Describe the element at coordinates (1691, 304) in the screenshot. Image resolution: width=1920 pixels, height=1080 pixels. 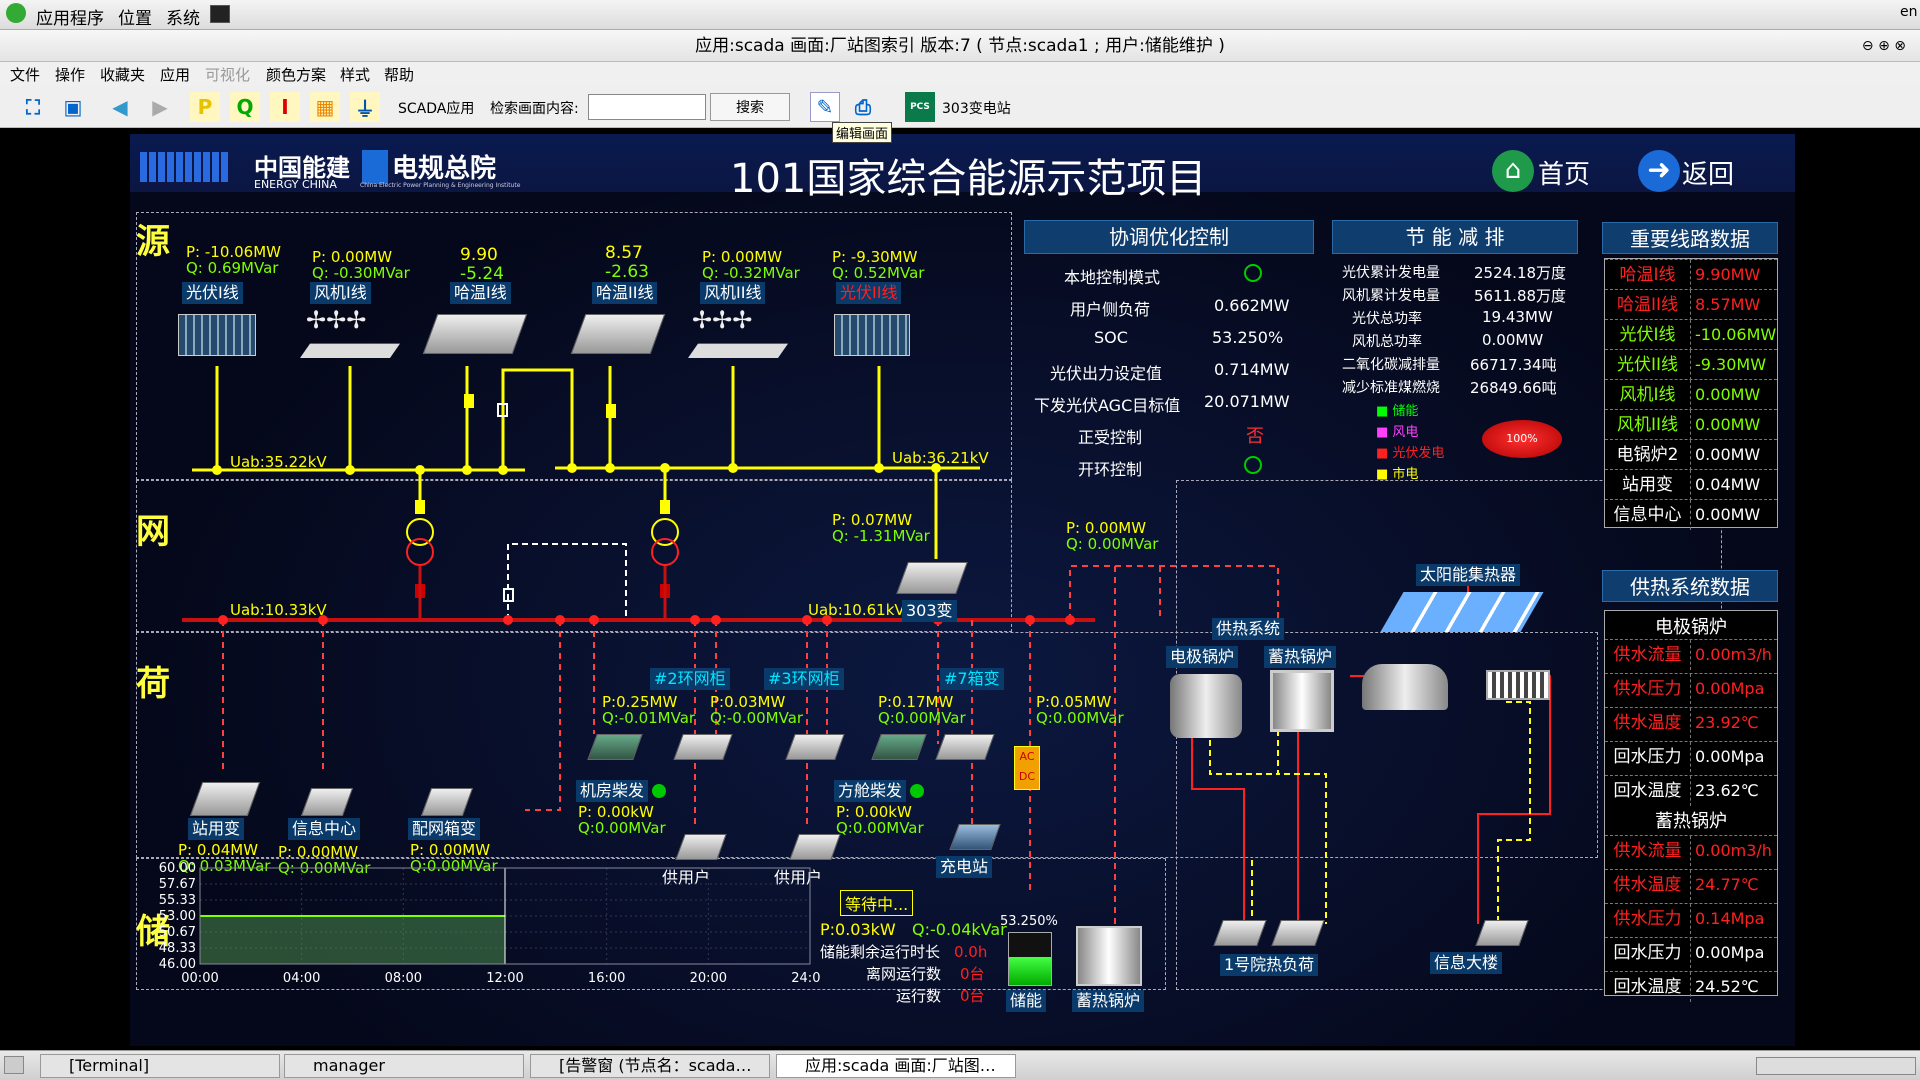
I see `line-row: 哈温II线 8.57MW` at that location.